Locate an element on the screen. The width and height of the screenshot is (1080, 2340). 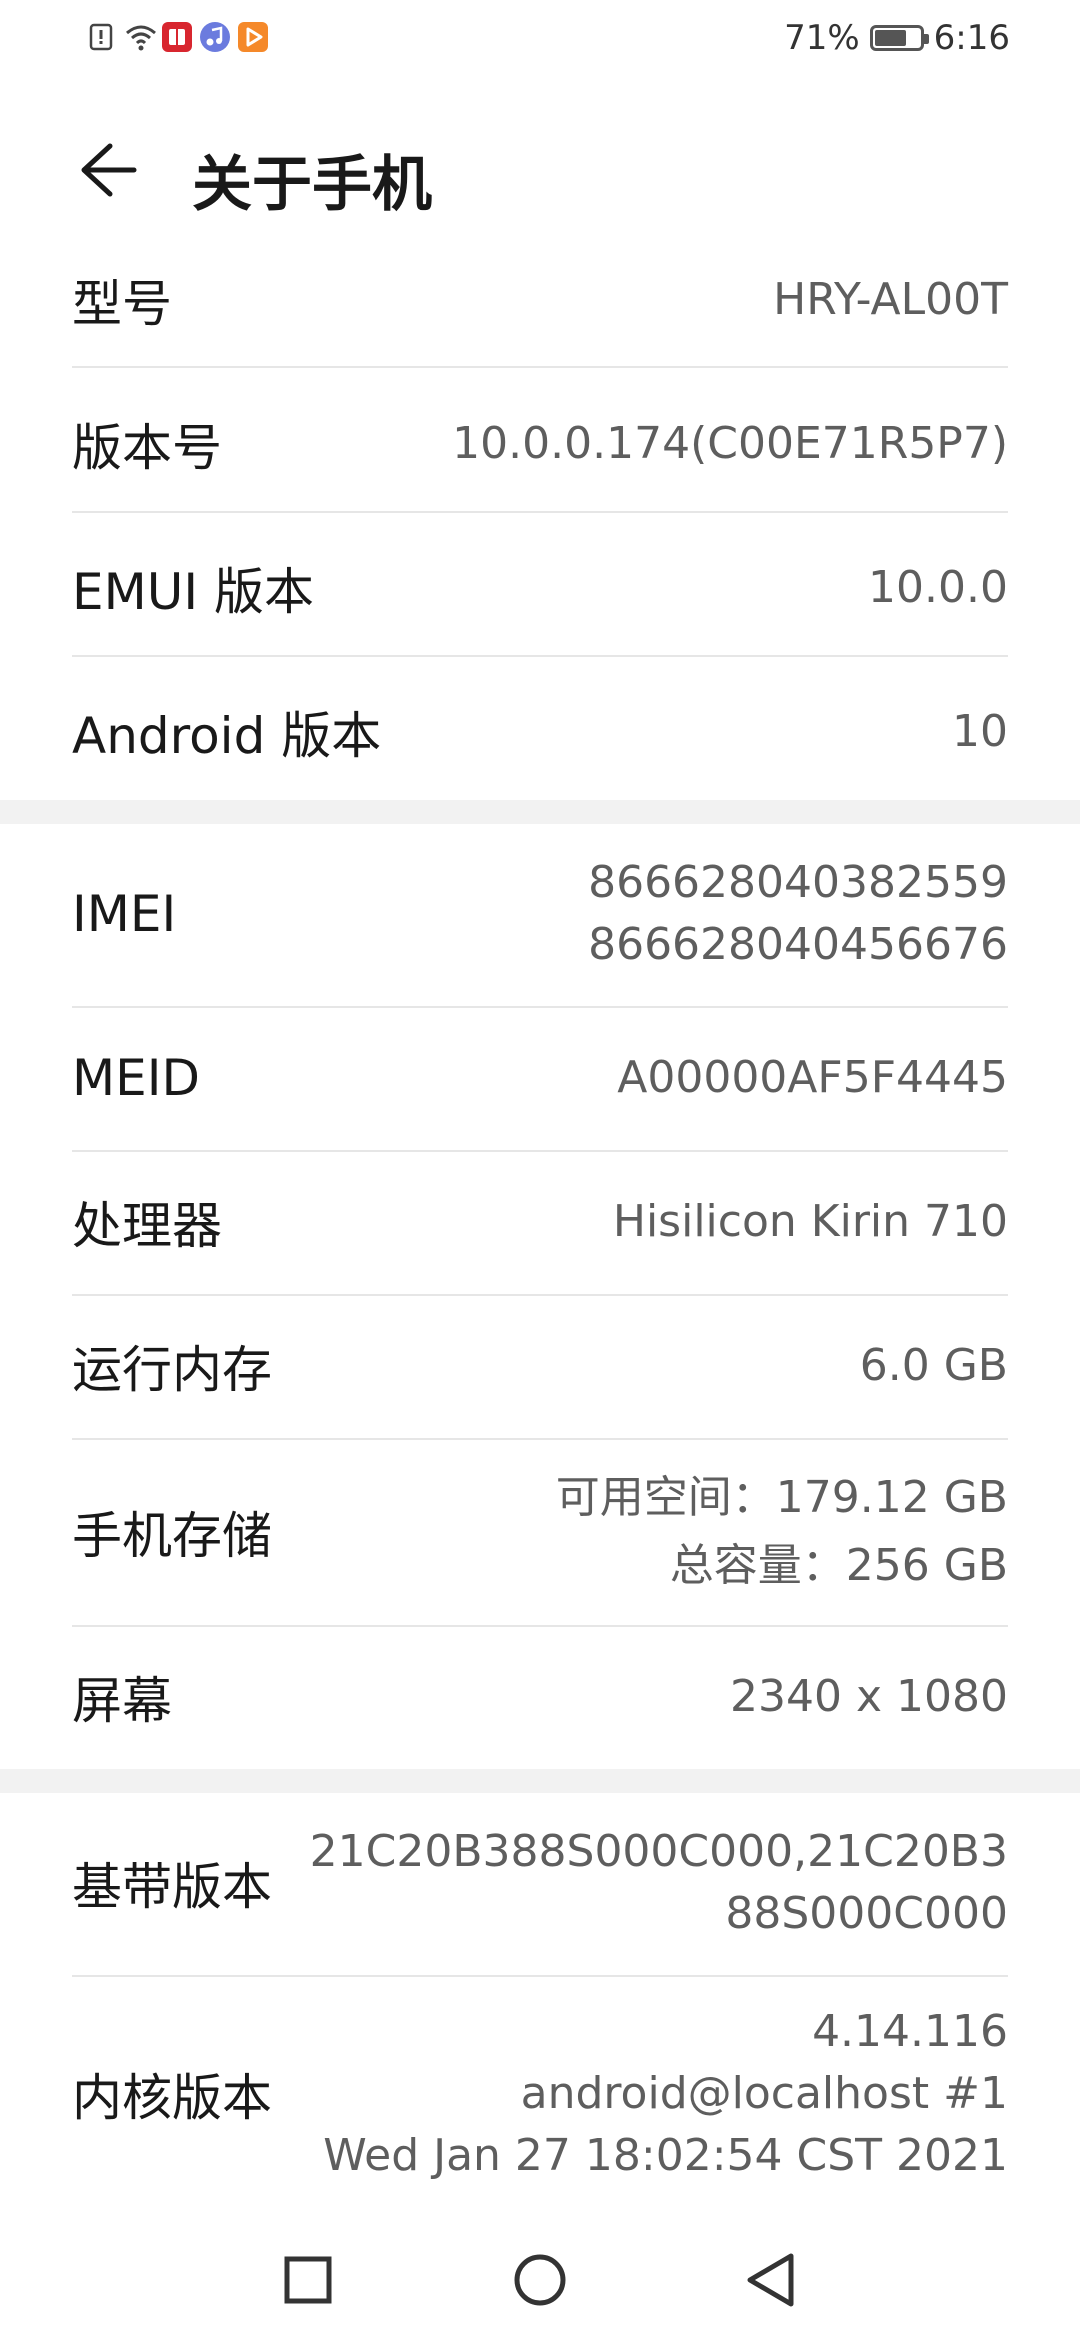
title-bar: 关于手机 is located at coordinates (540, 170).